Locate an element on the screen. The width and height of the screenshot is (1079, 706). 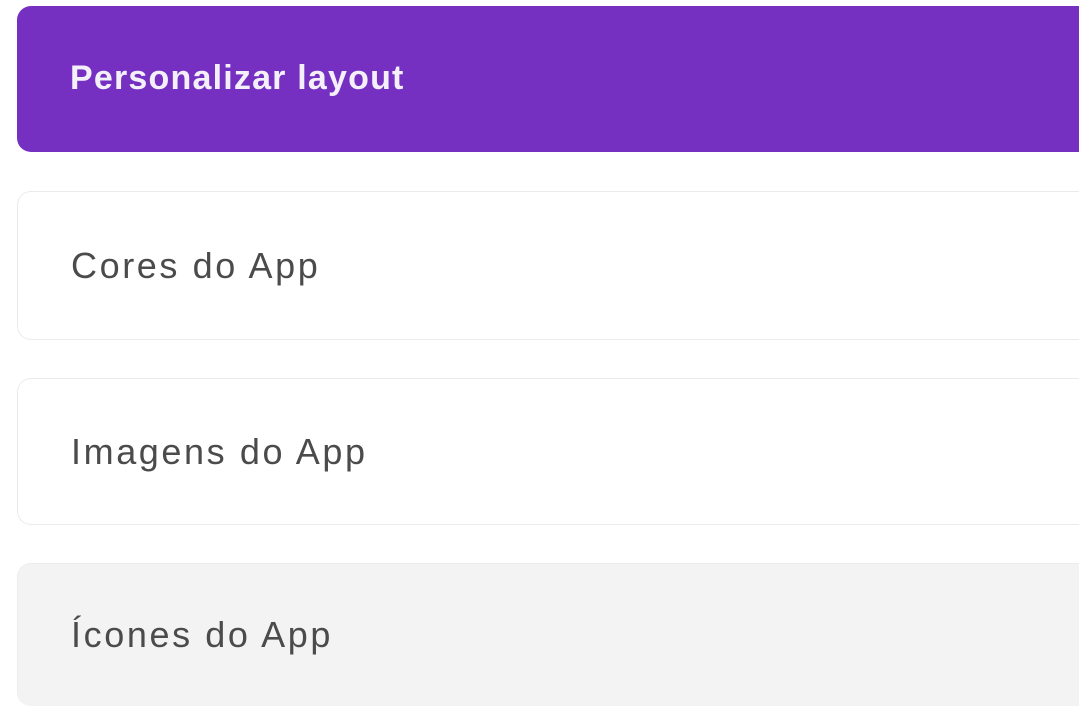
menu-item-label: Cores do App is located at coordinates (196, 265).